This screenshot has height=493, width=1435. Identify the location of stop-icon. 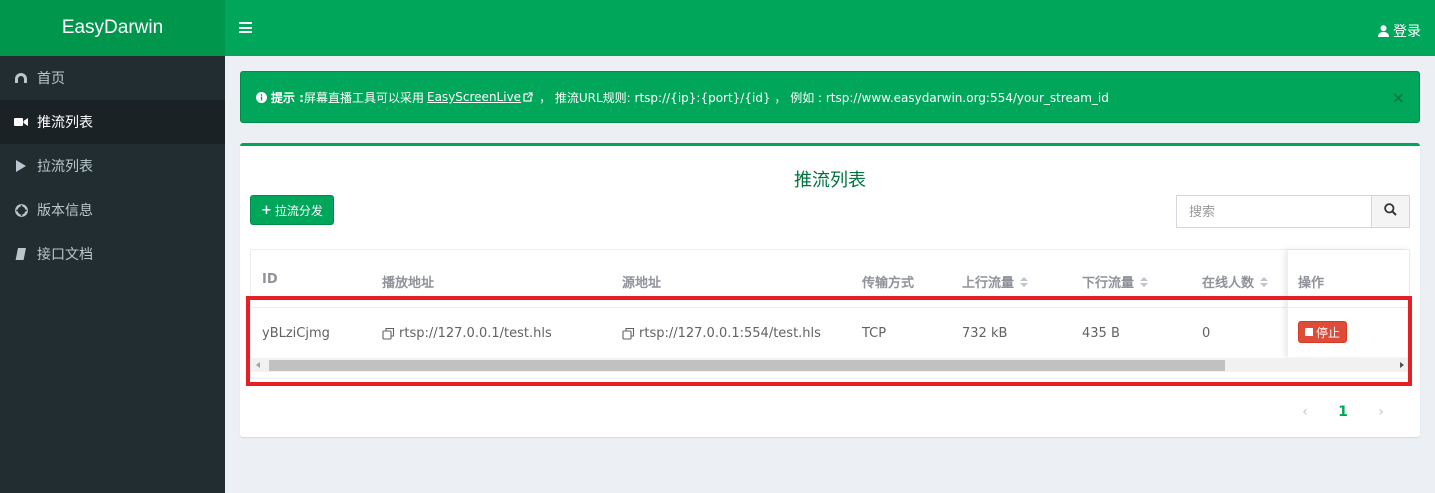
(1309, 332).